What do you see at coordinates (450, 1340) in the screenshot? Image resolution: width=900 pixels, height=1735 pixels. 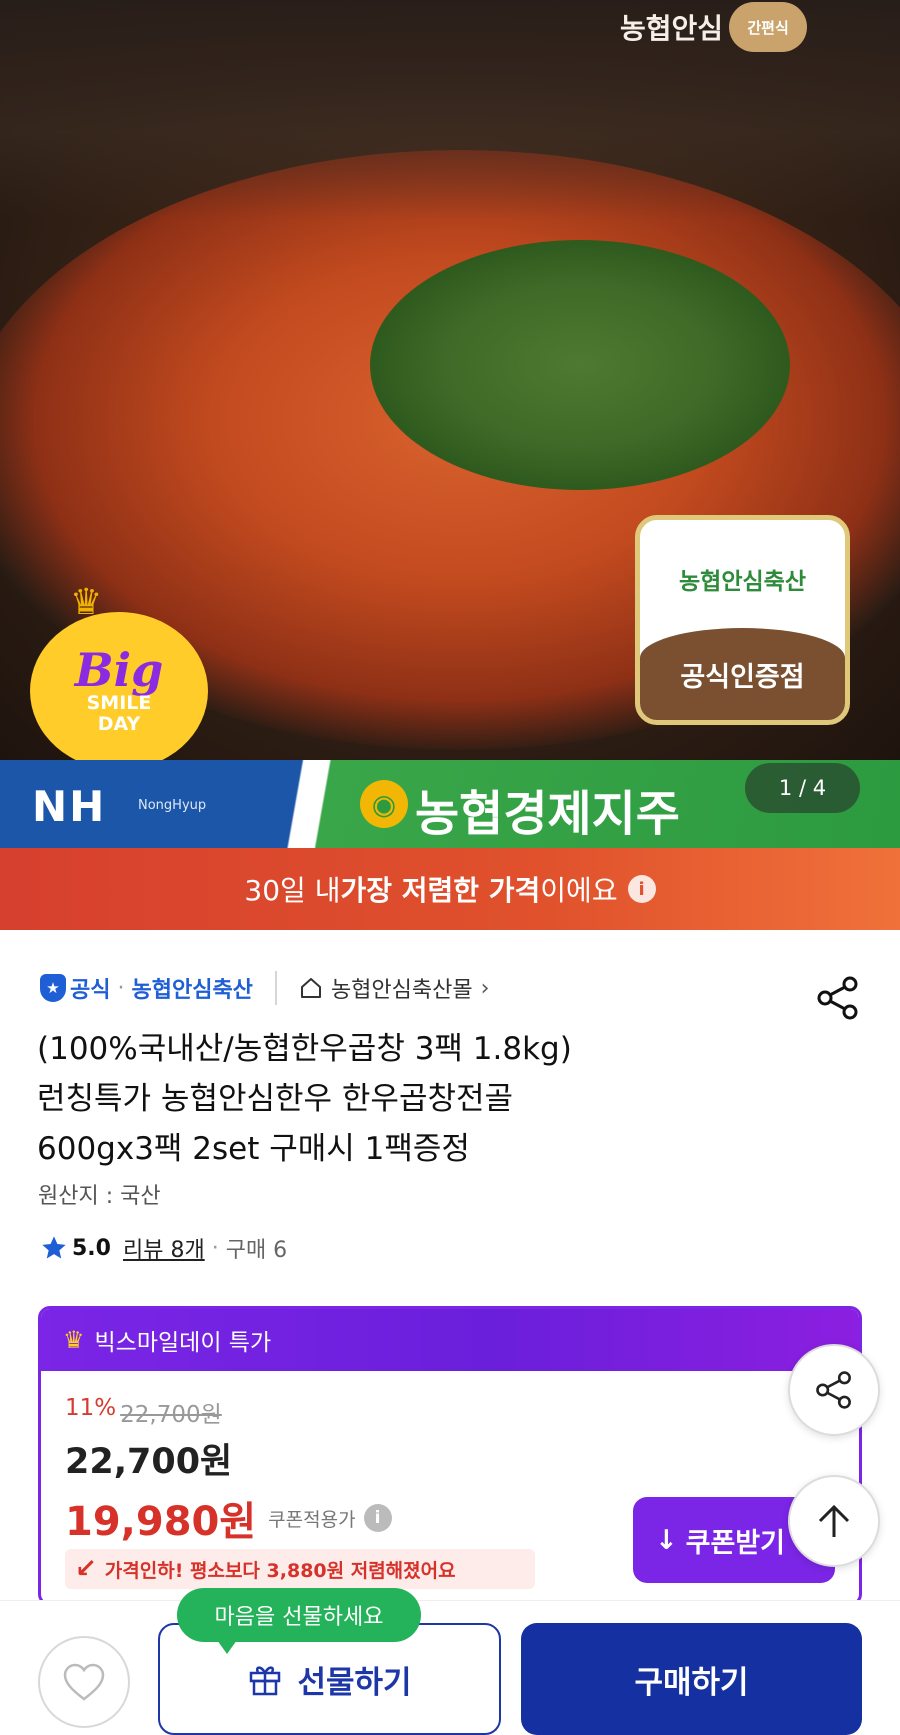 I see `deal-header: ♛ 빅스마일데이 특가` at bounding box center [450, 1340].